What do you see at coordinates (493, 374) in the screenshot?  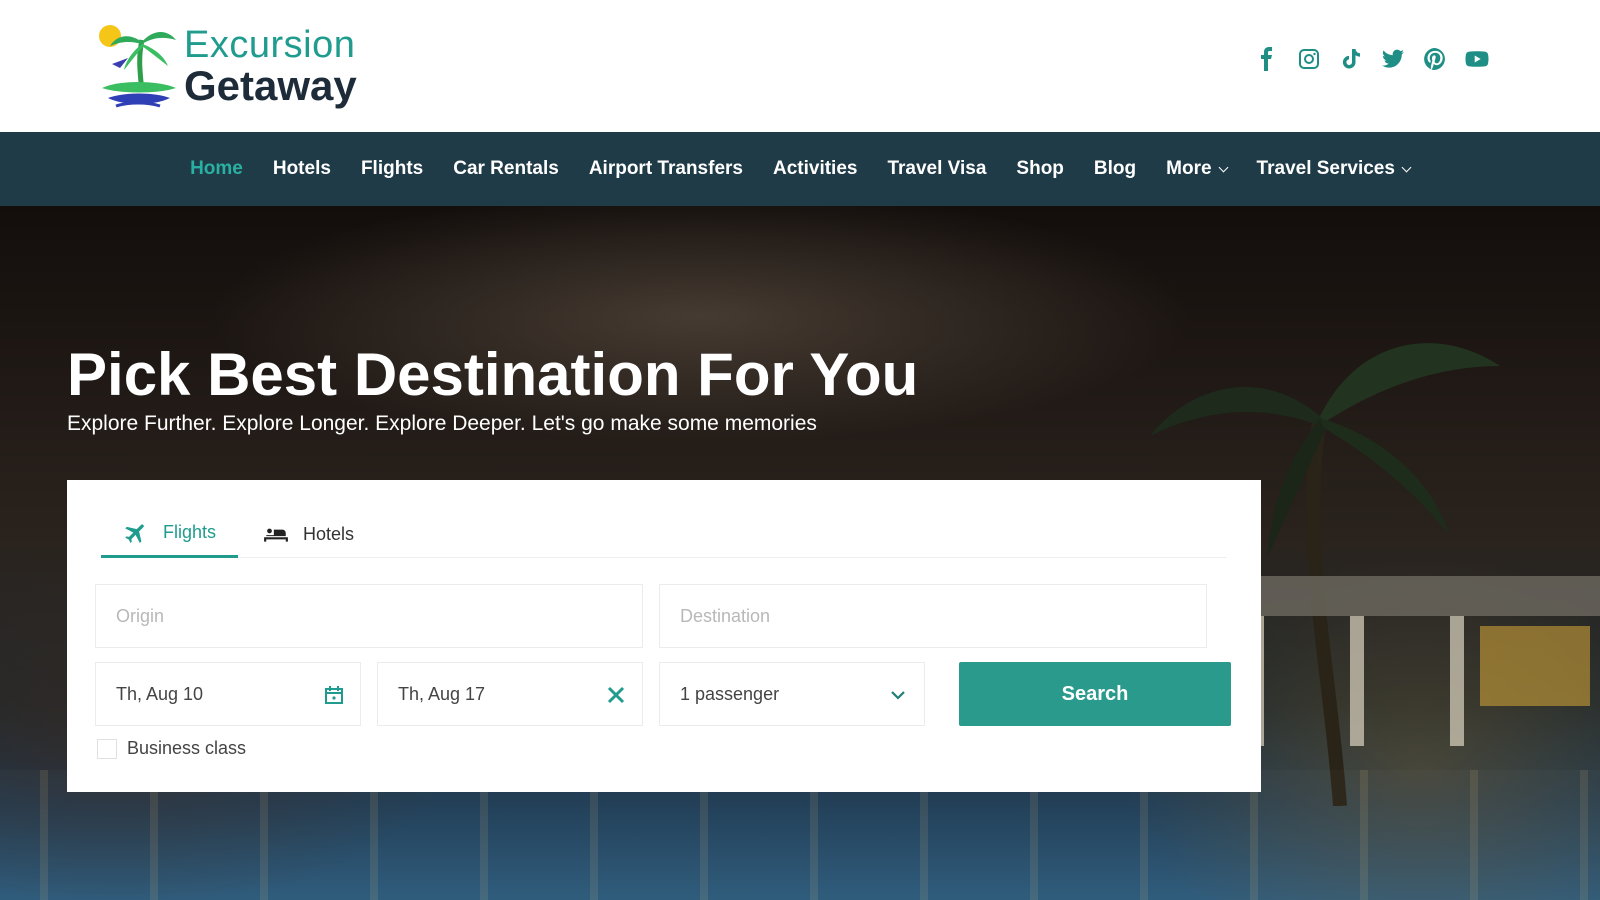 I see `hero-title: Pick Best Destination For You` at bounding box center [493, 374].